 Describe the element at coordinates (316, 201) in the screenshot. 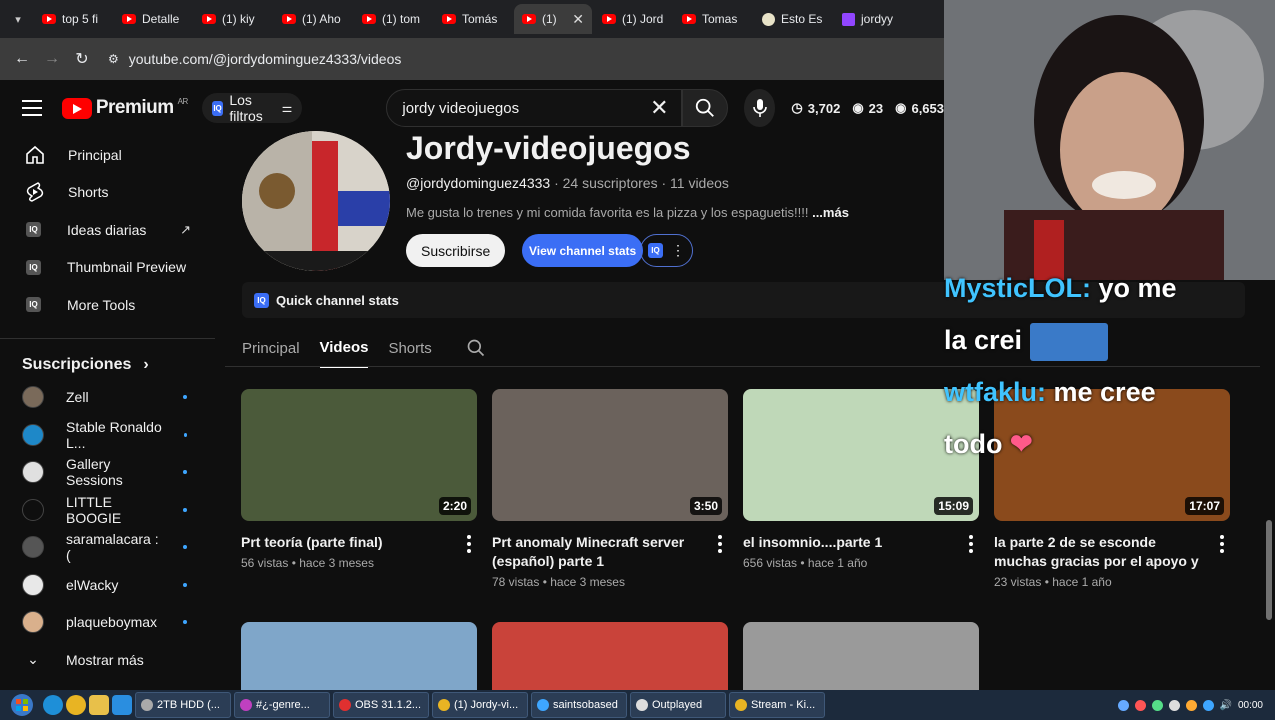

I see `channel-avatar` at that location.